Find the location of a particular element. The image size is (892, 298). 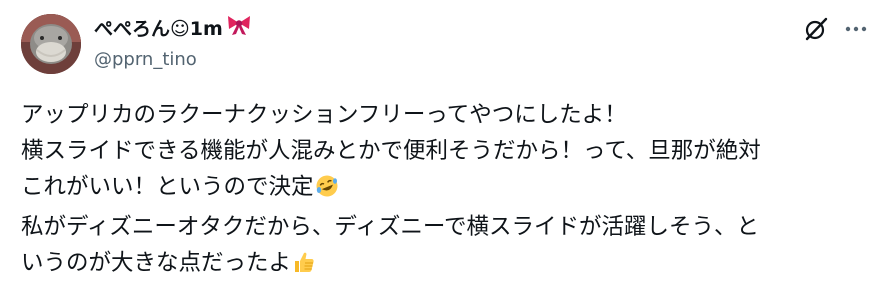

post-text-line: 横スライドできる機能が人混みとかで便利そうだから！って、旦那が絶対 is located at coordinates (391, 151).